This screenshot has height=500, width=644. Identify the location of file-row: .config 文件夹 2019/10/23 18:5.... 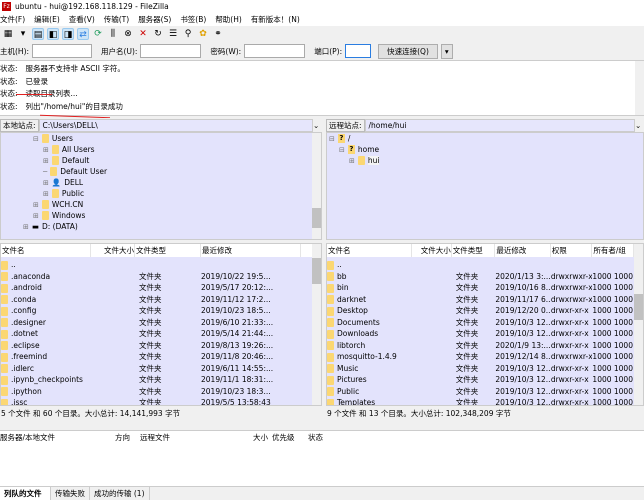
(156, 311).